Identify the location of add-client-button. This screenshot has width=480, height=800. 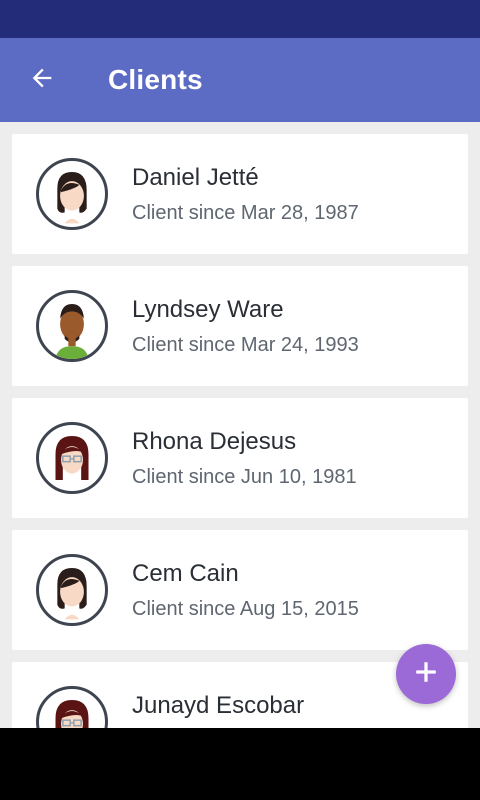
(426, 674).